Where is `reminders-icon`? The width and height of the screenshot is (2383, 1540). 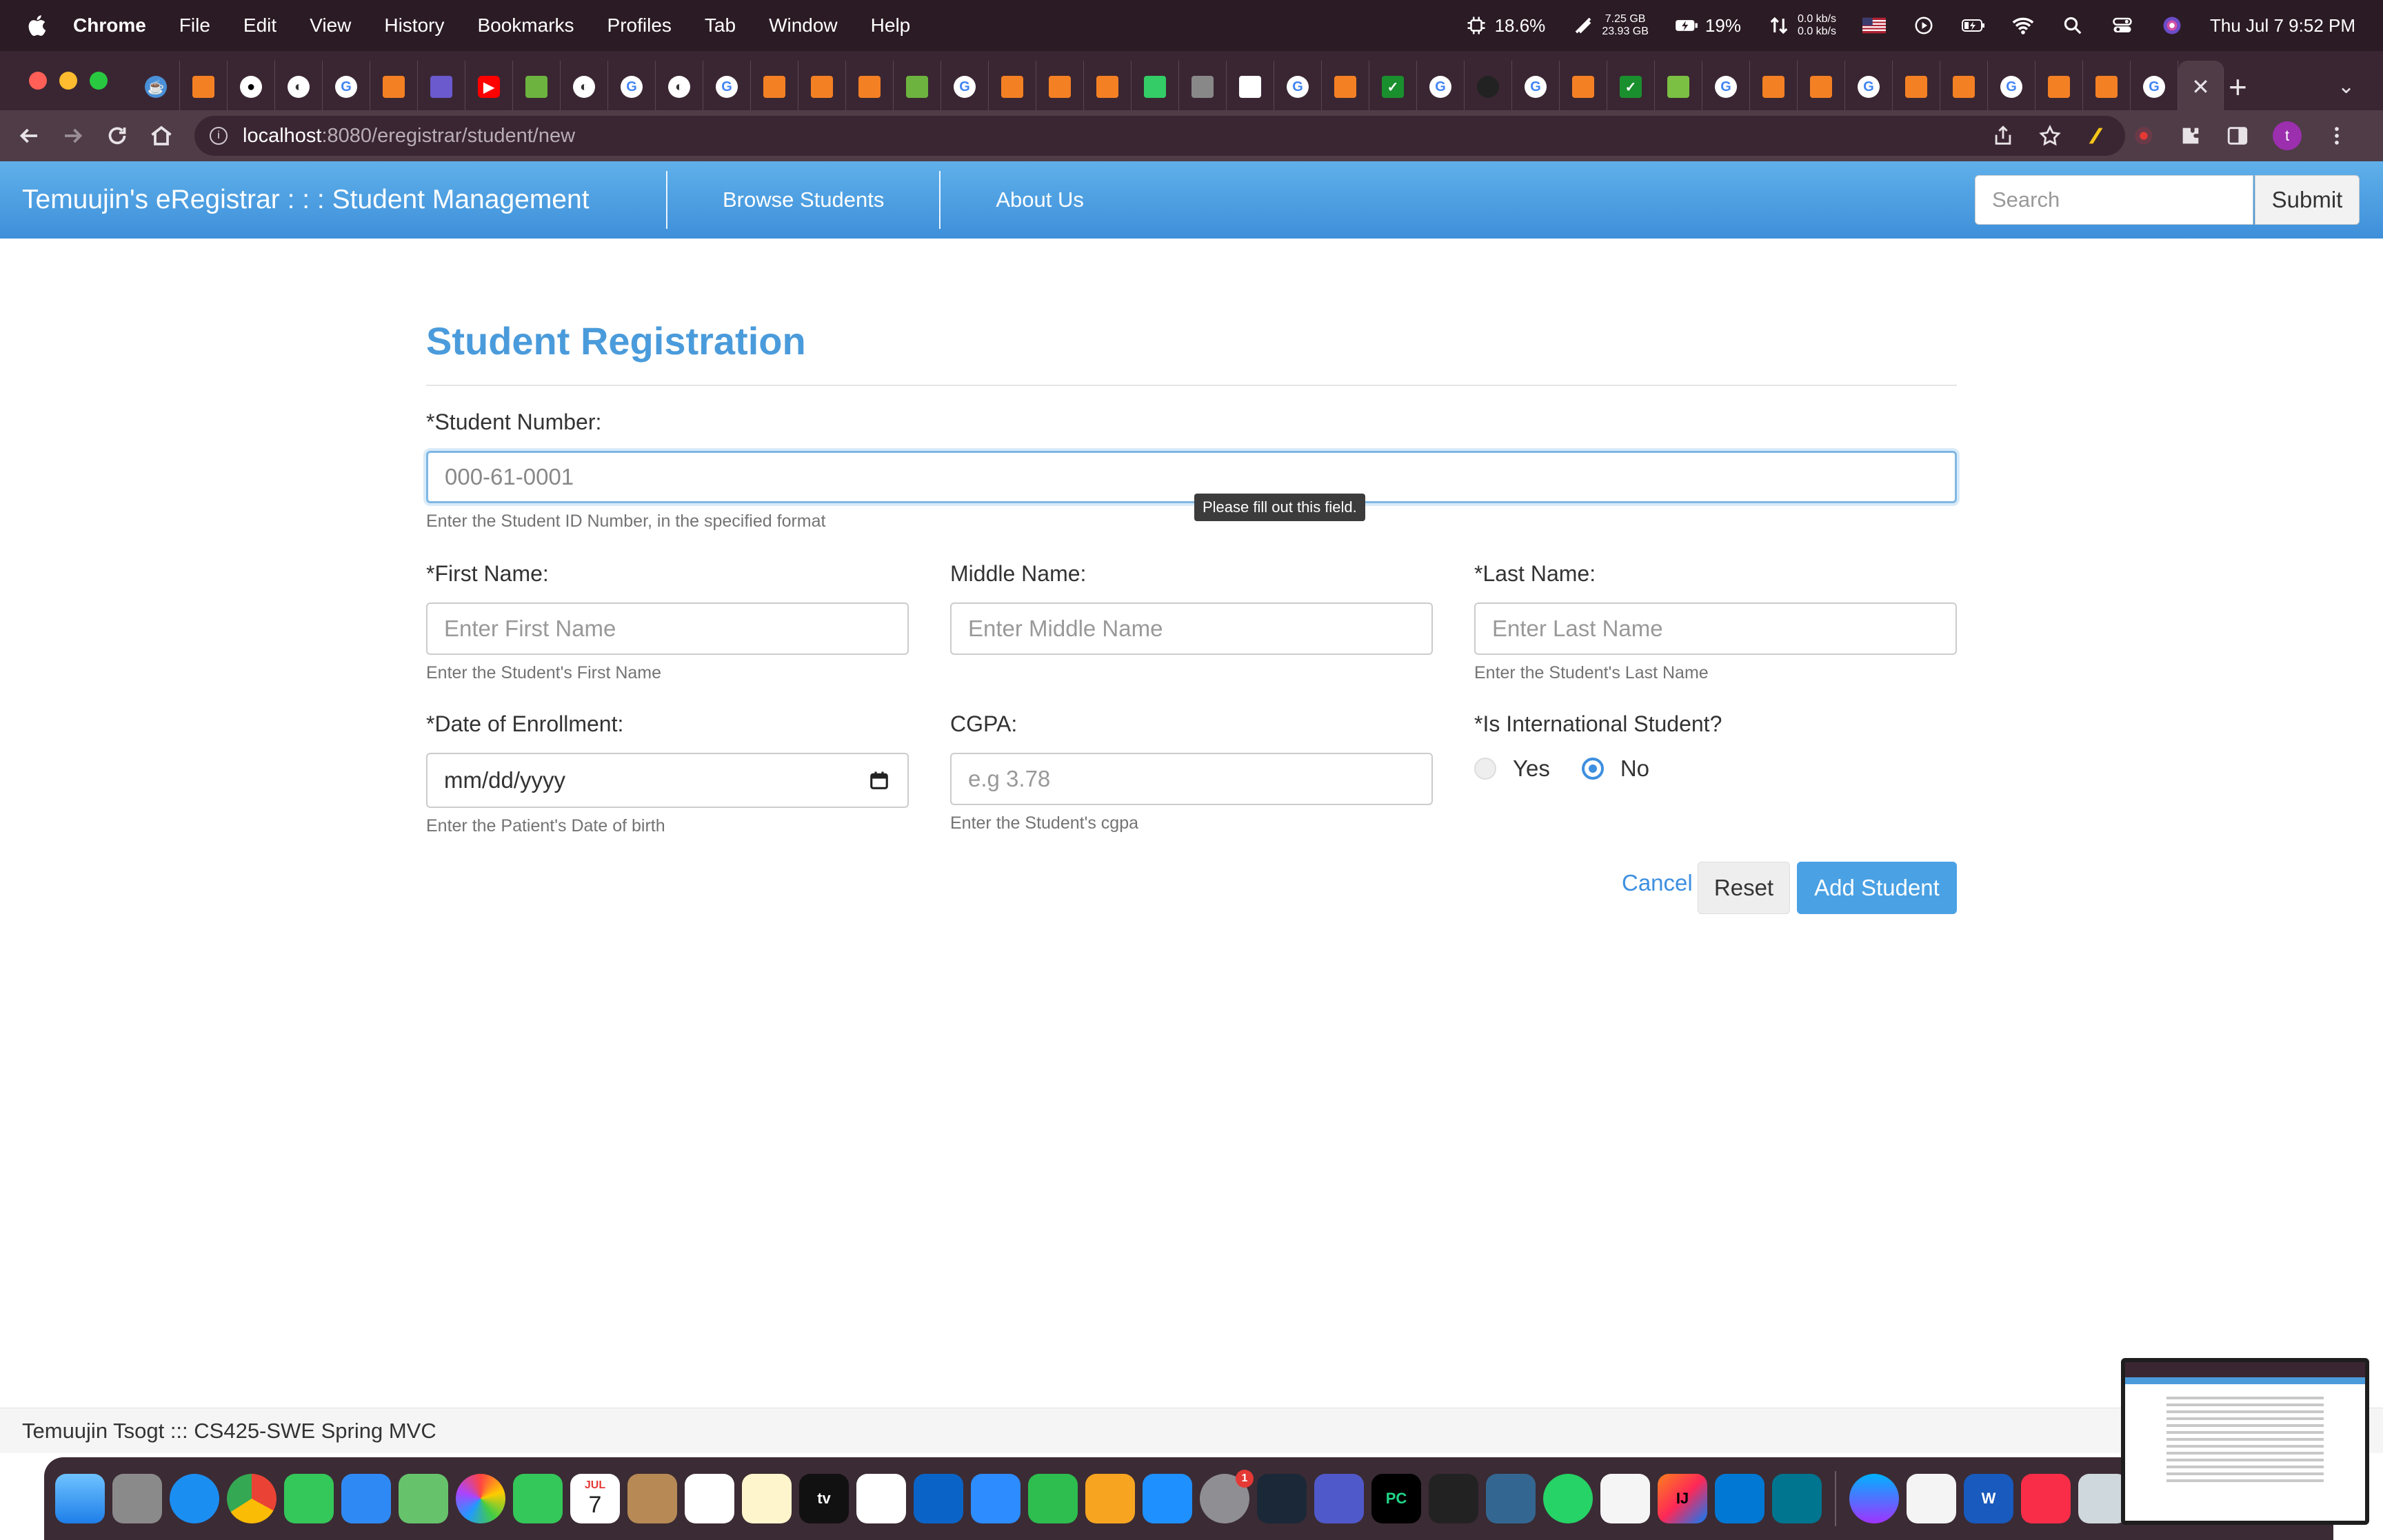 reminders-icon is located at coordinates (709, 1499).